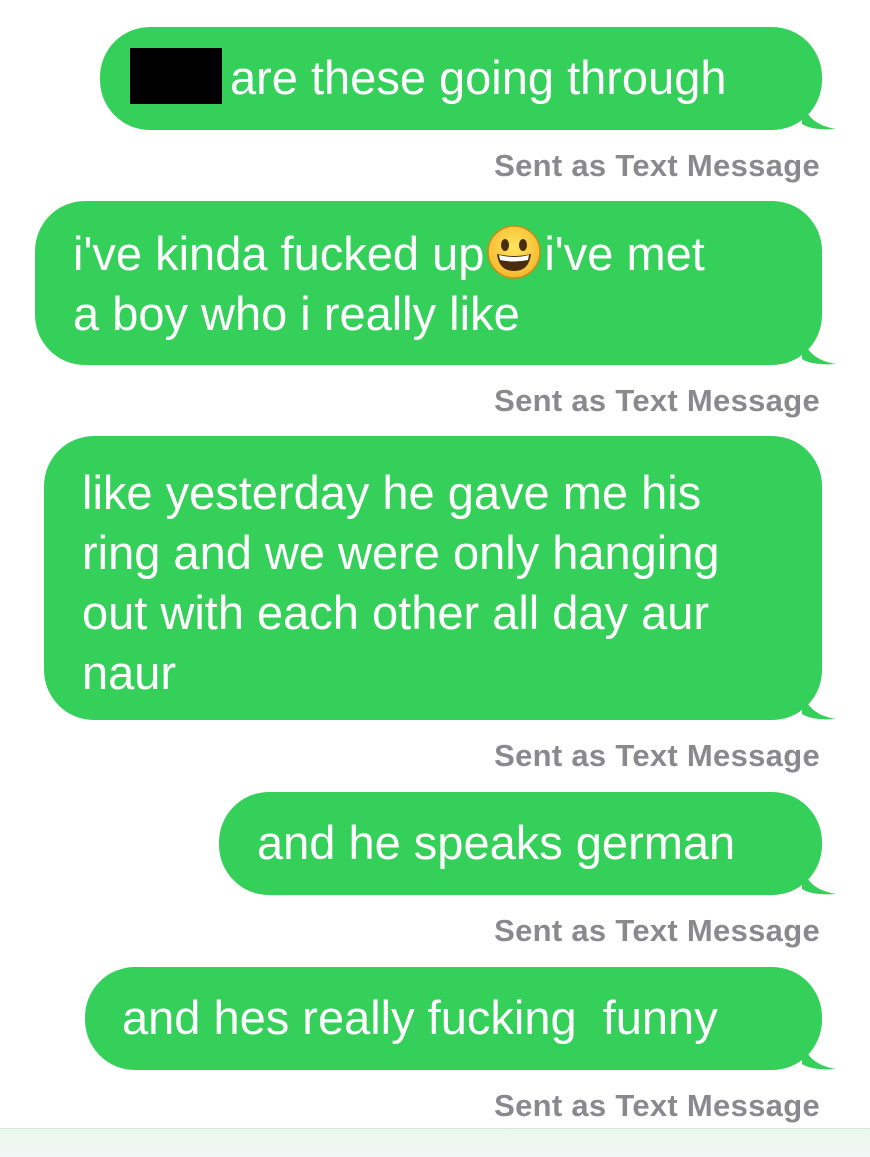 The image size is (870, 1157). I want to click on message-text: and hes really fucking funny, so click(420, 1017).